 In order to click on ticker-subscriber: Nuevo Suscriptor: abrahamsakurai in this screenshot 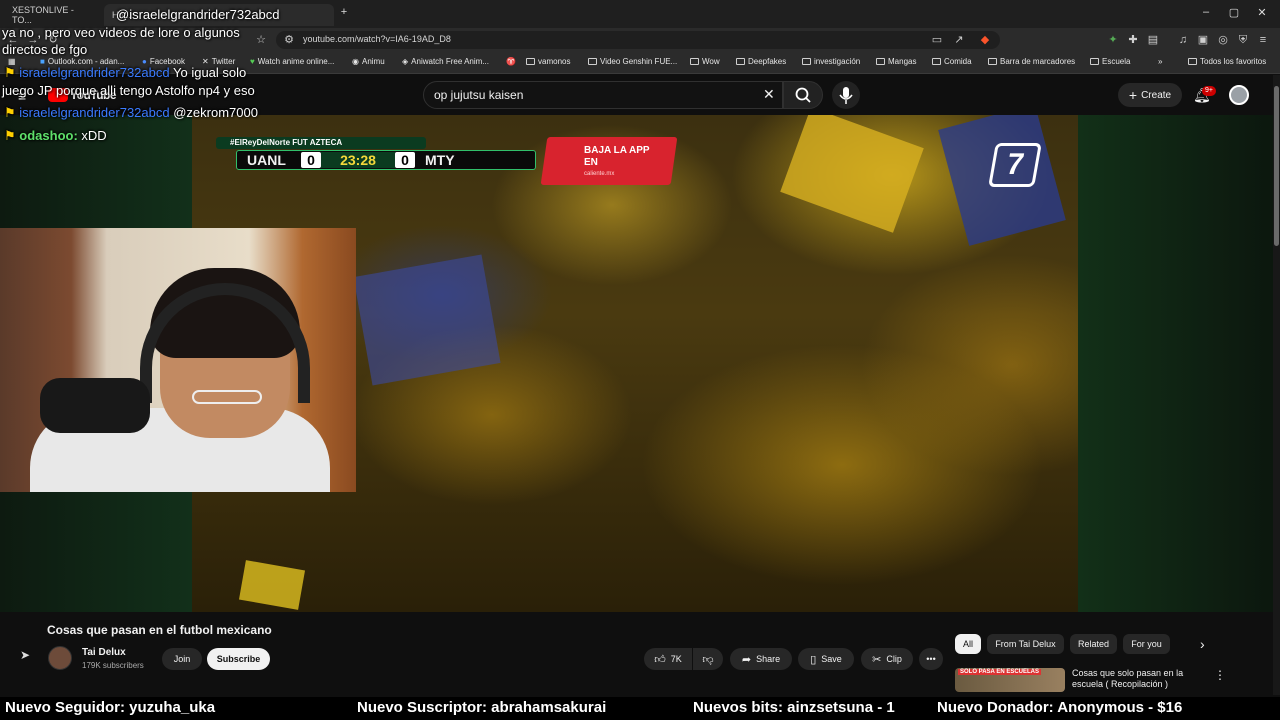, I will do `click(482, 707)`.